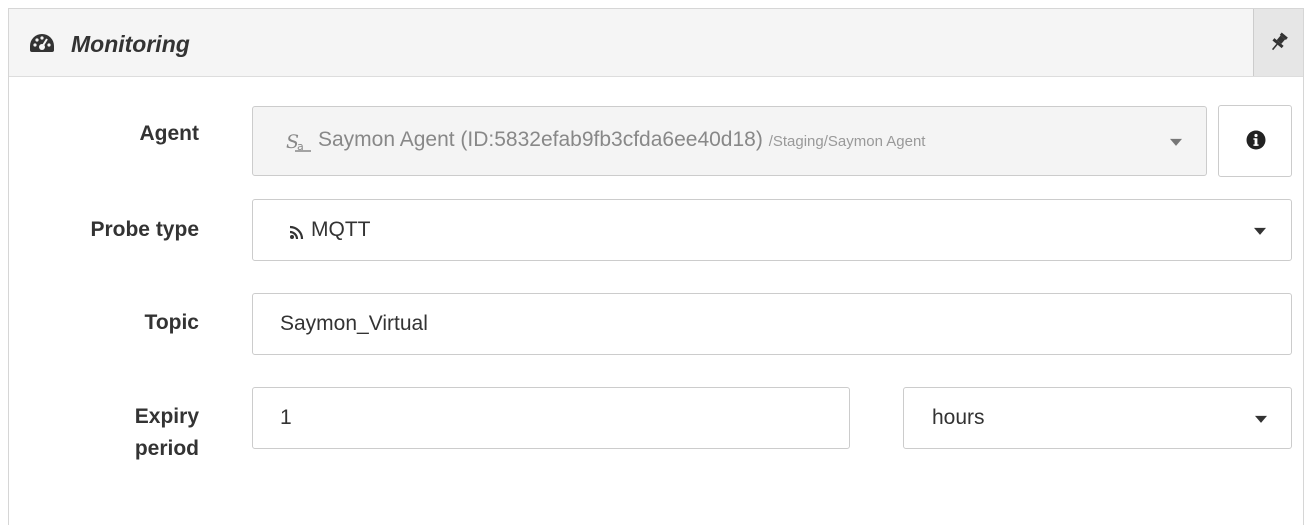 Image resolution: width=1311 pixels, height=525 pixels. I want to click on rss-icon, so click(297, 234).